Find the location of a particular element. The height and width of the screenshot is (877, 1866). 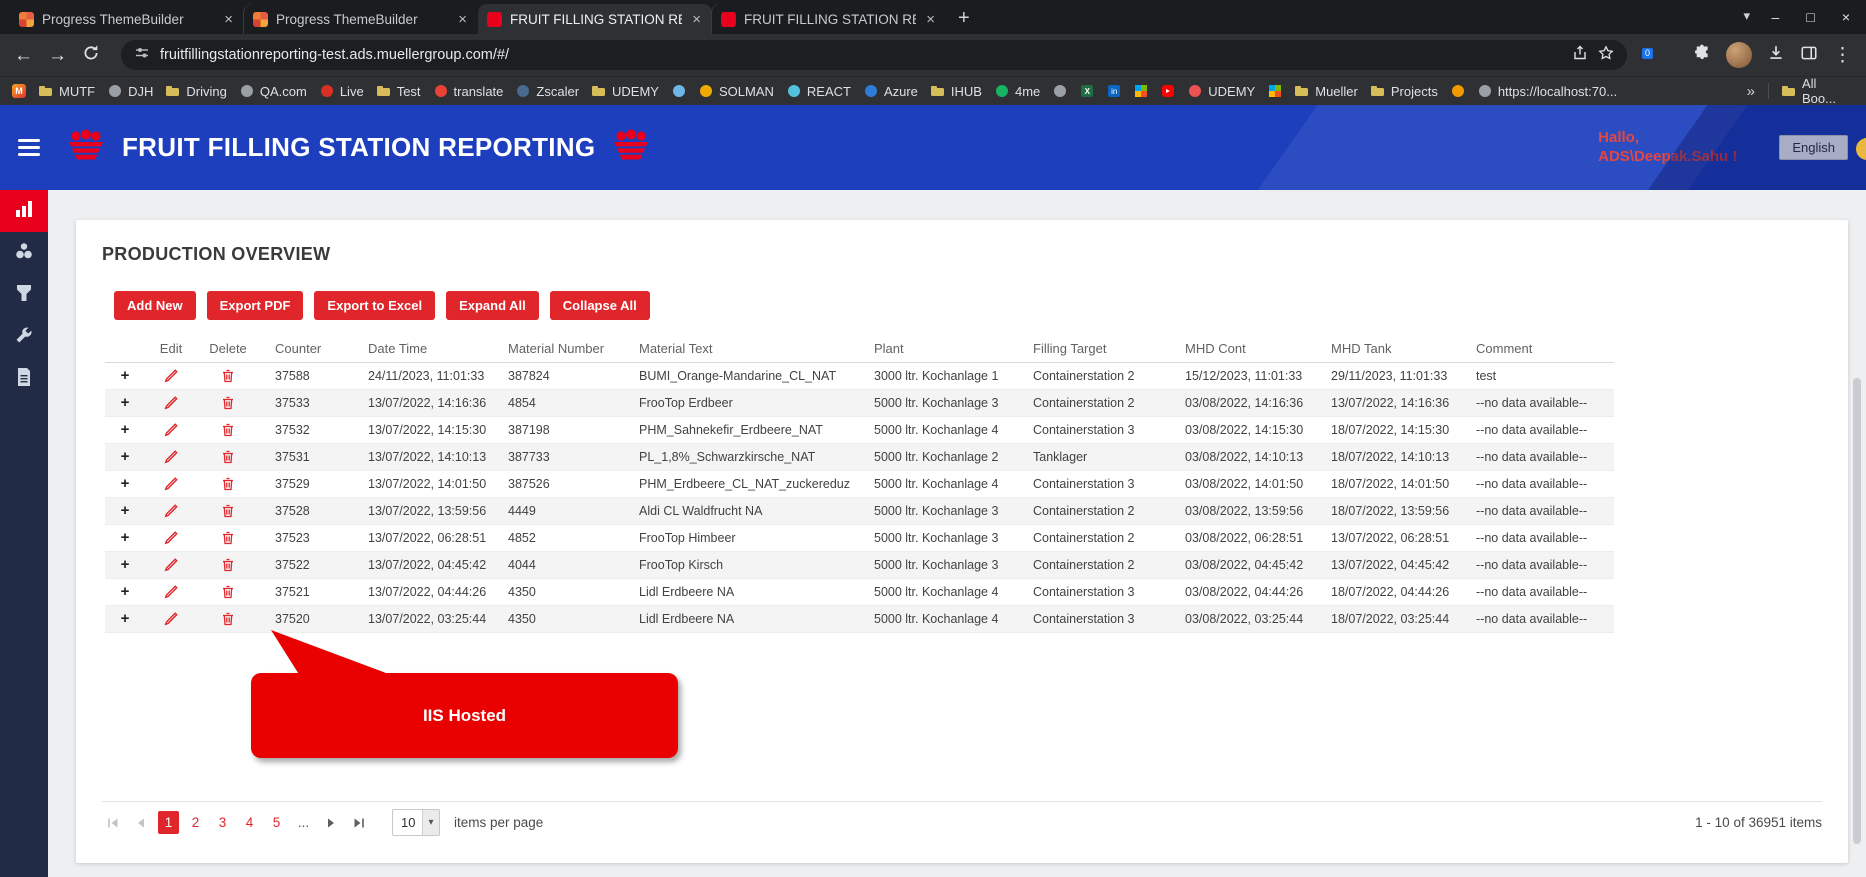

column-header: Edit is located at coordinates (171, 349).